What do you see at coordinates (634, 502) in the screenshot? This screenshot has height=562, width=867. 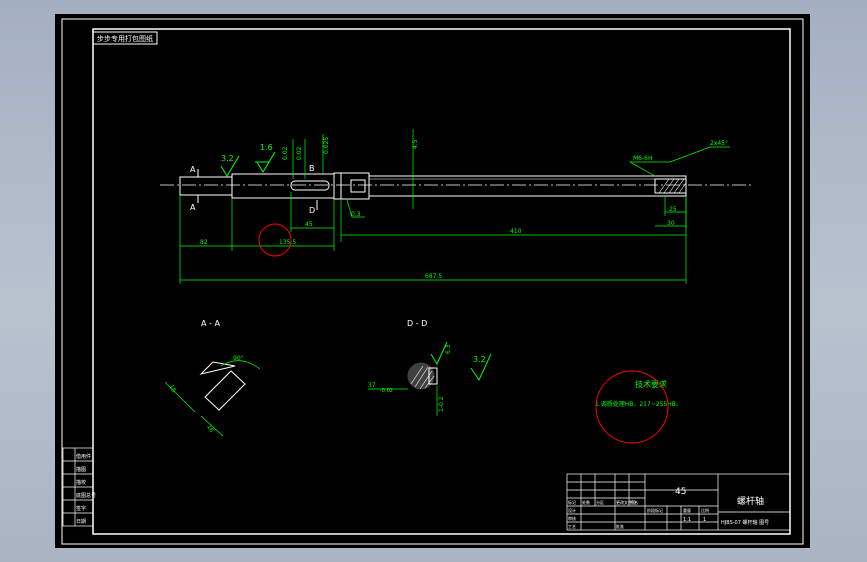 I see `row-label-5: 签名` at bounding box center [634, 502].